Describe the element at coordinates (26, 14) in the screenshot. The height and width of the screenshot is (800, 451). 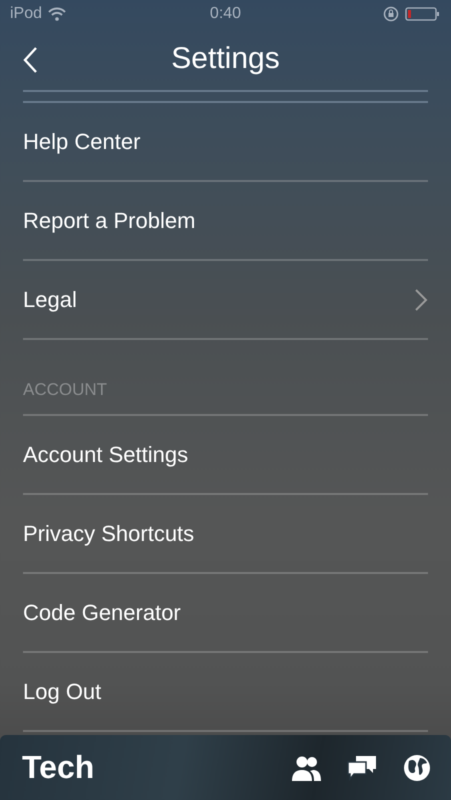
I see `carrier-name: iPod` at that location.